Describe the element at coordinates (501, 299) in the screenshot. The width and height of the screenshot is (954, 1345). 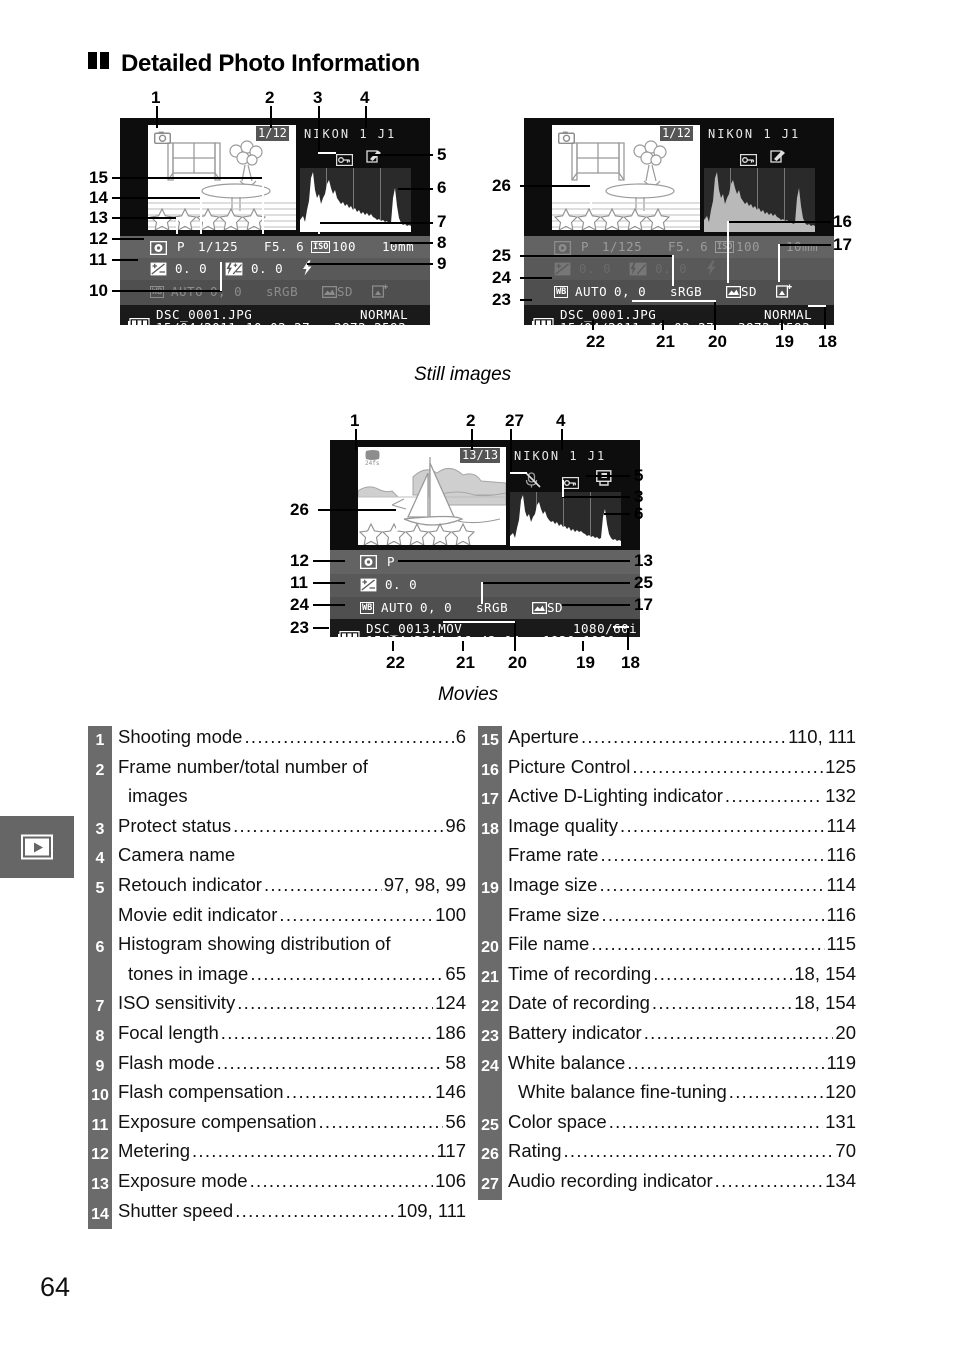
I see `callout-23: 23` at that location.